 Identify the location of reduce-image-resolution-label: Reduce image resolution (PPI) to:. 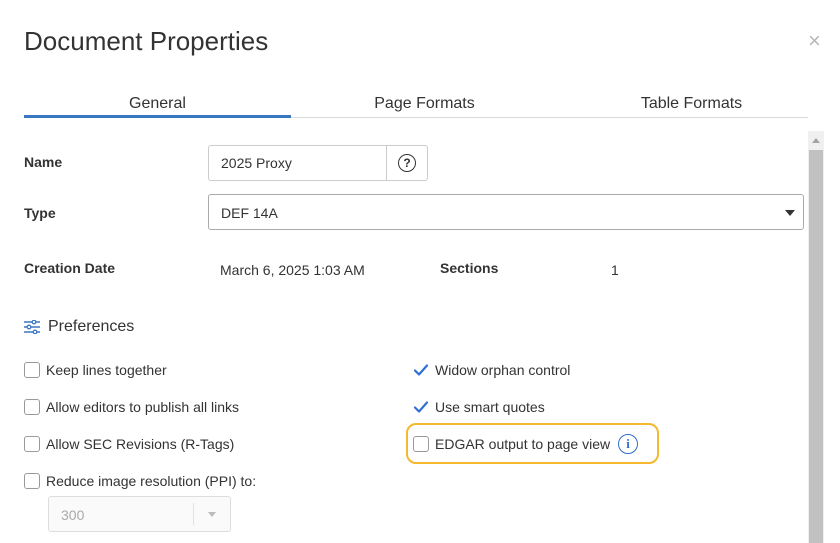
(151, 481).